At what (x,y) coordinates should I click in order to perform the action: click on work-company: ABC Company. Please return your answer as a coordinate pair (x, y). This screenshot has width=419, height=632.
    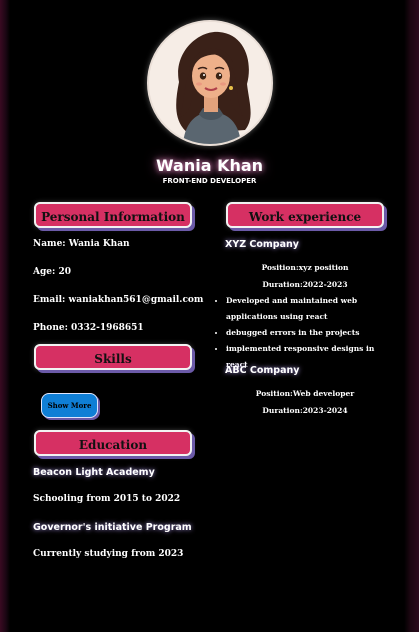
    Looking at the image, I should click on (262, 370).